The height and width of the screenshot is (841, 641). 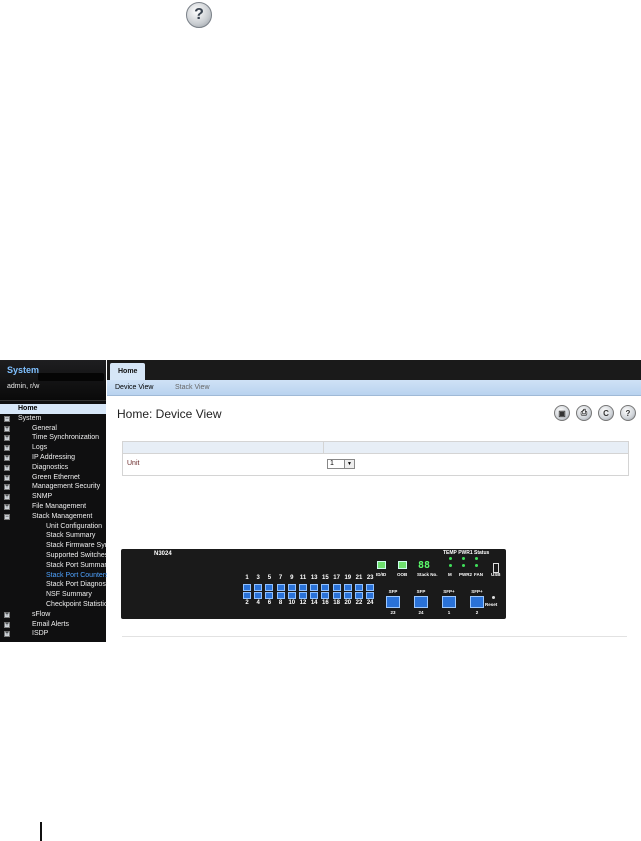 I want to click on tab-stack-view: Stack View, so click(x=192, y=387).